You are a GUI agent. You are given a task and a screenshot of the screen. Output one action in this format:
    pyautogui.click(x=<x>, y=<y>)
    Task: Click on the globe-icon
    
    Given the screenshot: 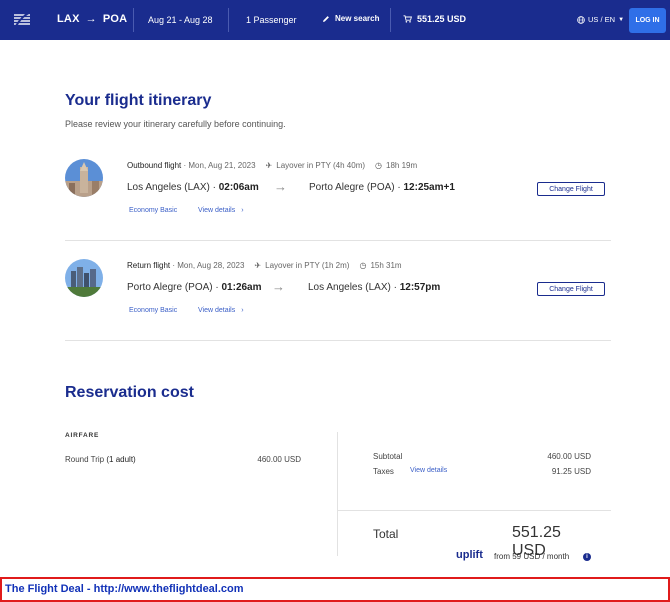 What is the action you would take?
    pyautogui.click(x=581, y=19)
    